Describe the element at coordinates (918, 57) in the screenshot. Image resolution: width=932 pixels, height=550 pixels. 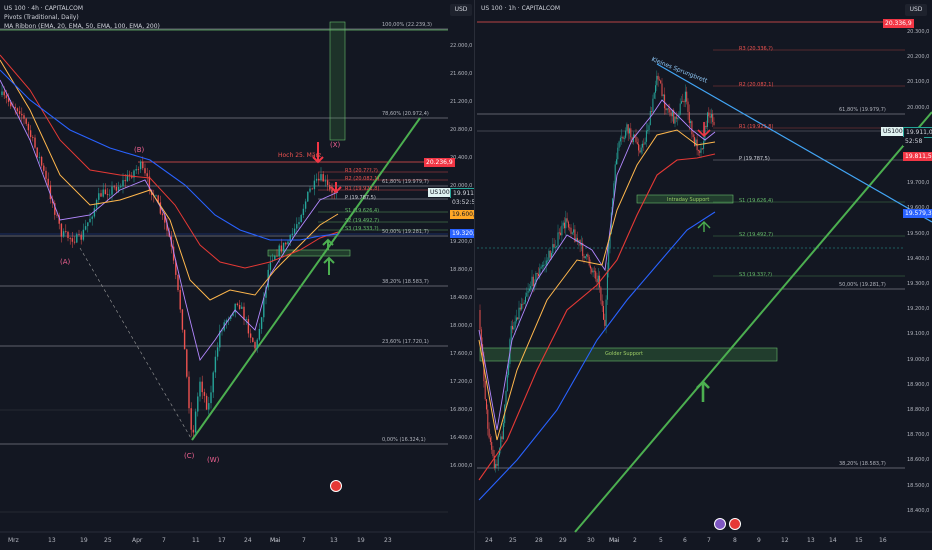
I see `price-scale-label: 20.200,0` at that location.